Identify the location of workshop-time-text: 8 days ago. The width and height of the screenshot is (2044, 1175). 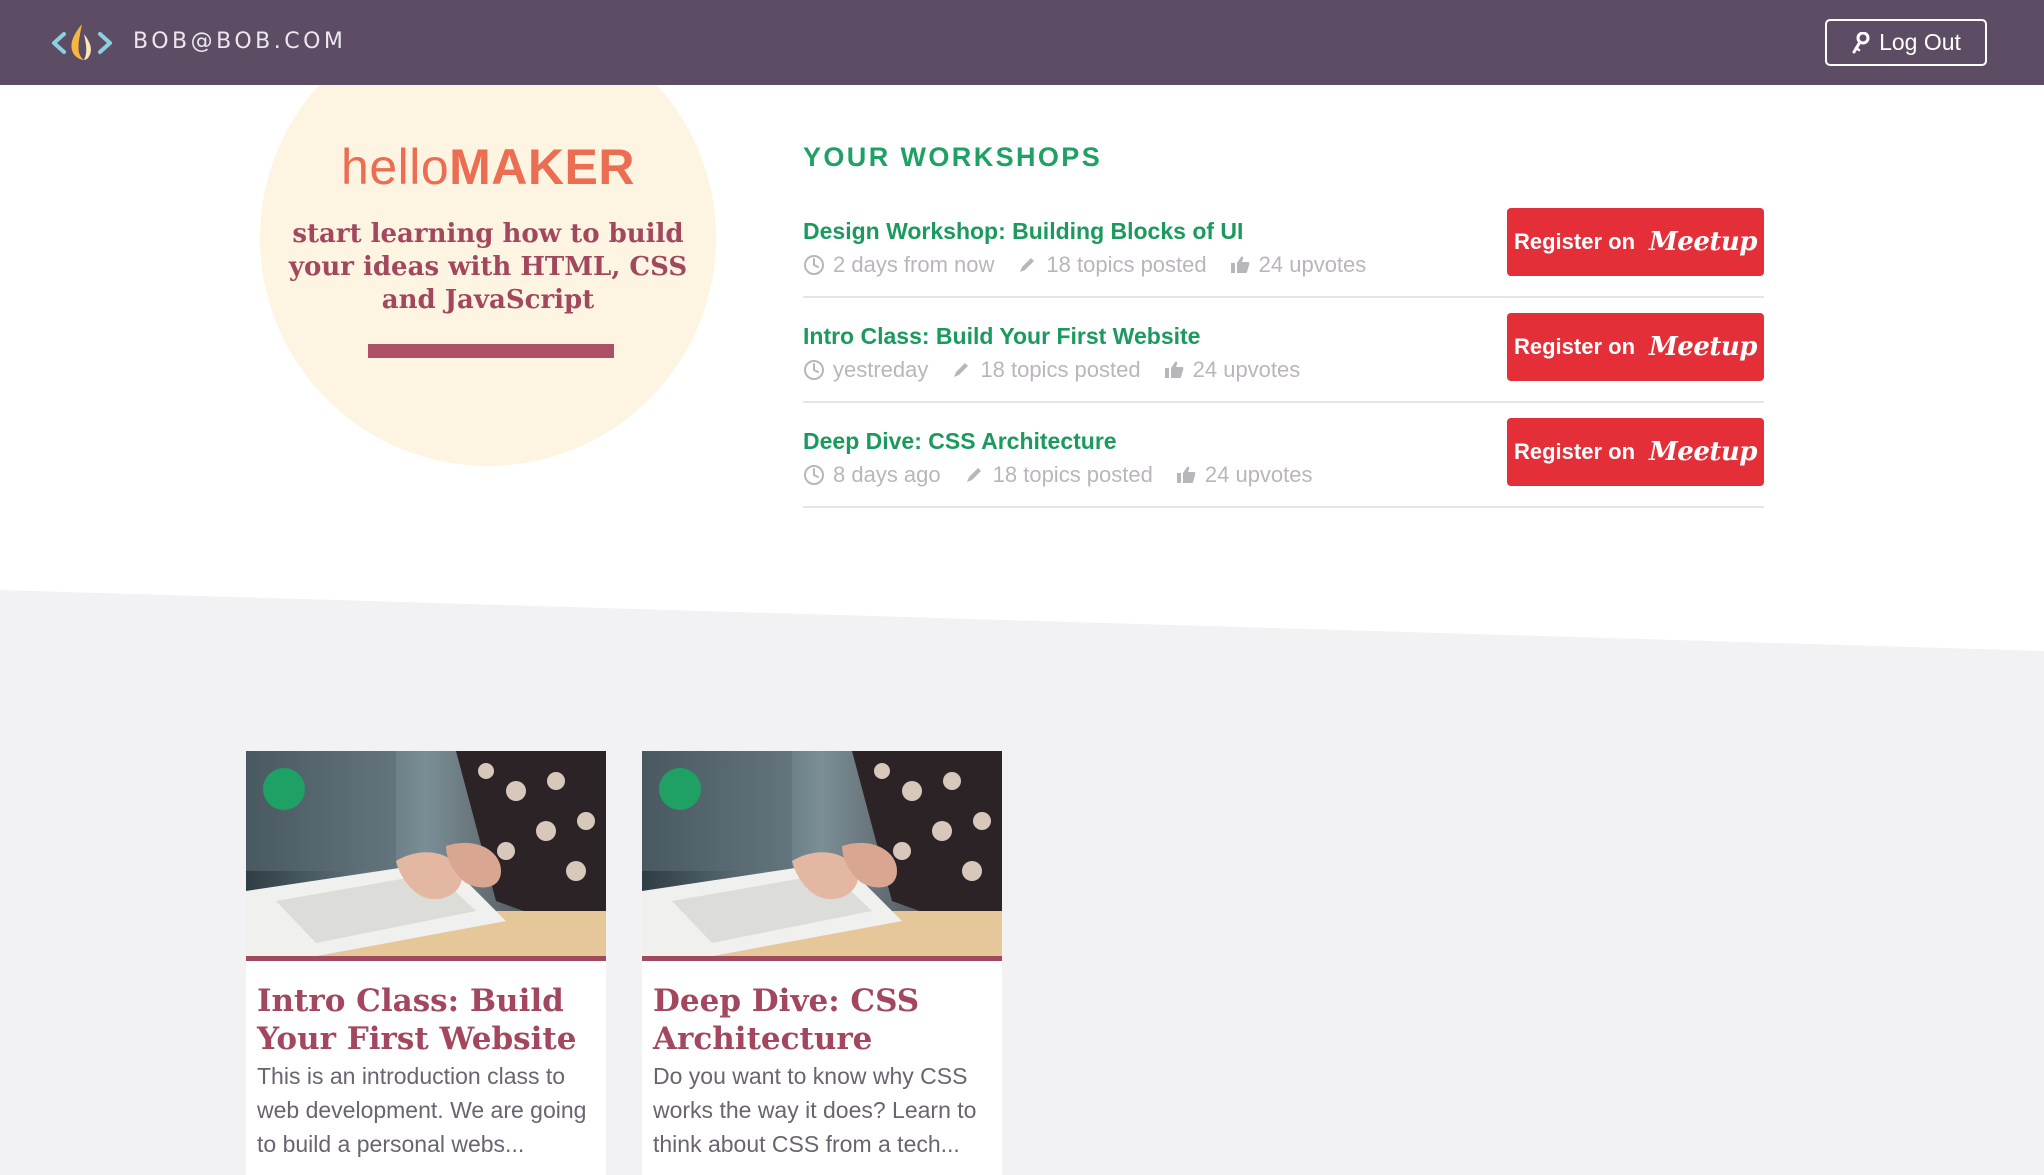
(887, 474).